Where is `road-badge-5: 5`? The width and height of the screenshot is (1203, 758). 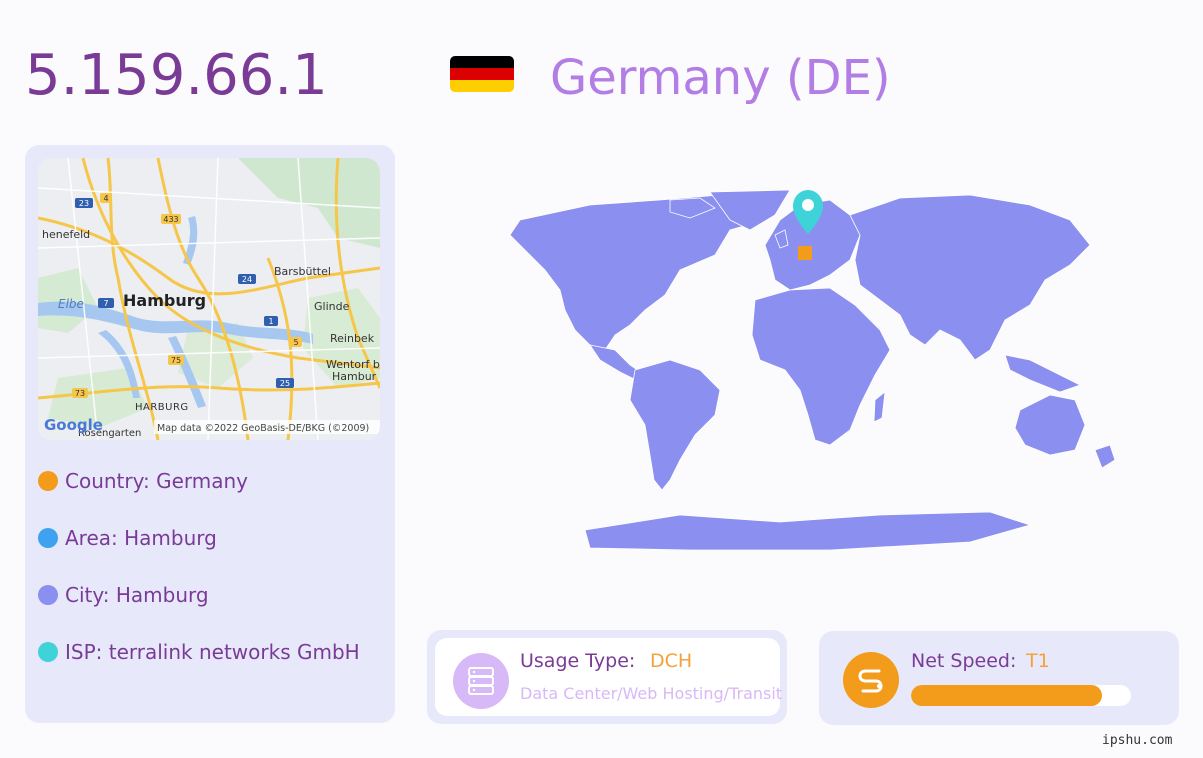
road-badge-5: 5 is located at coordinates (295, 342).